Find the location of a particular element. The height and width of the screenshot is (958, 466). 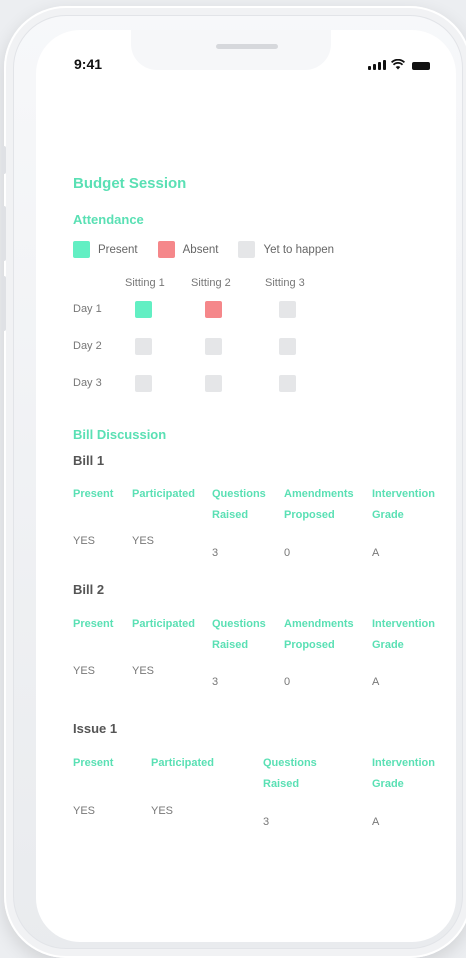

status-icons is located at coordinates (399, 64).